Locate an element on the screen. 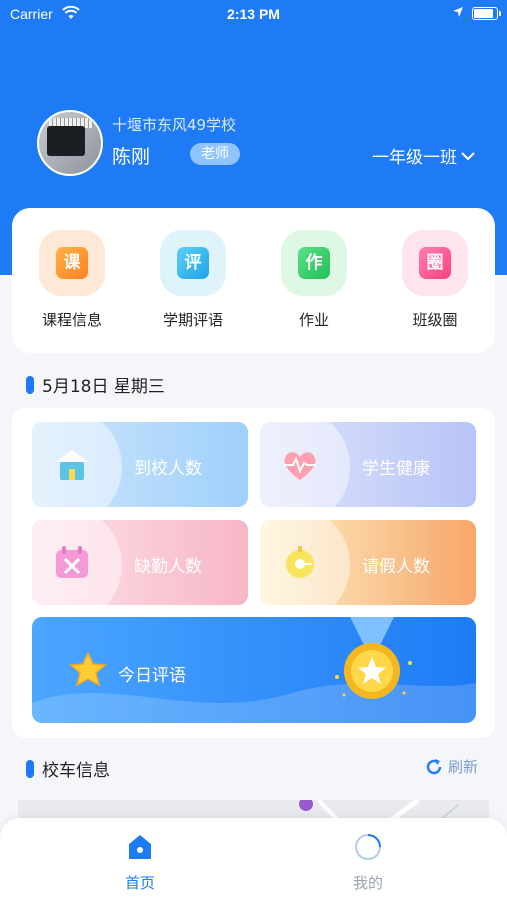 Image resolution: width=507 pixels, height=900 pixels. course-glyph: 课 is located at coordinates (72, 263).